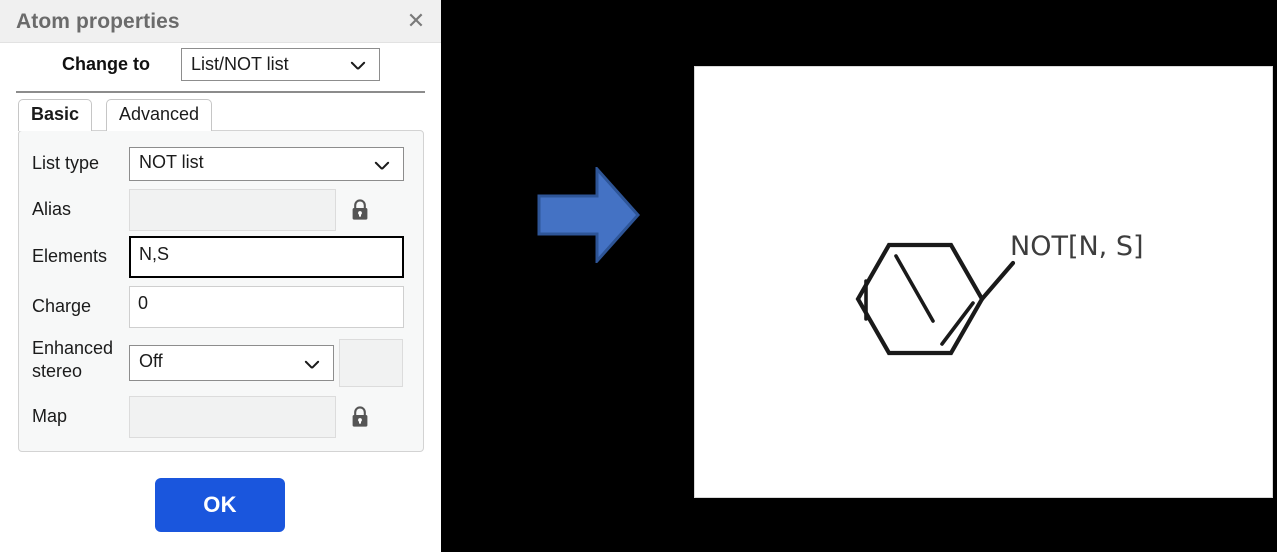 The width and height of the screenshot is (1277, 552). I want to click on field-row-map: Map, so click(222, 418).